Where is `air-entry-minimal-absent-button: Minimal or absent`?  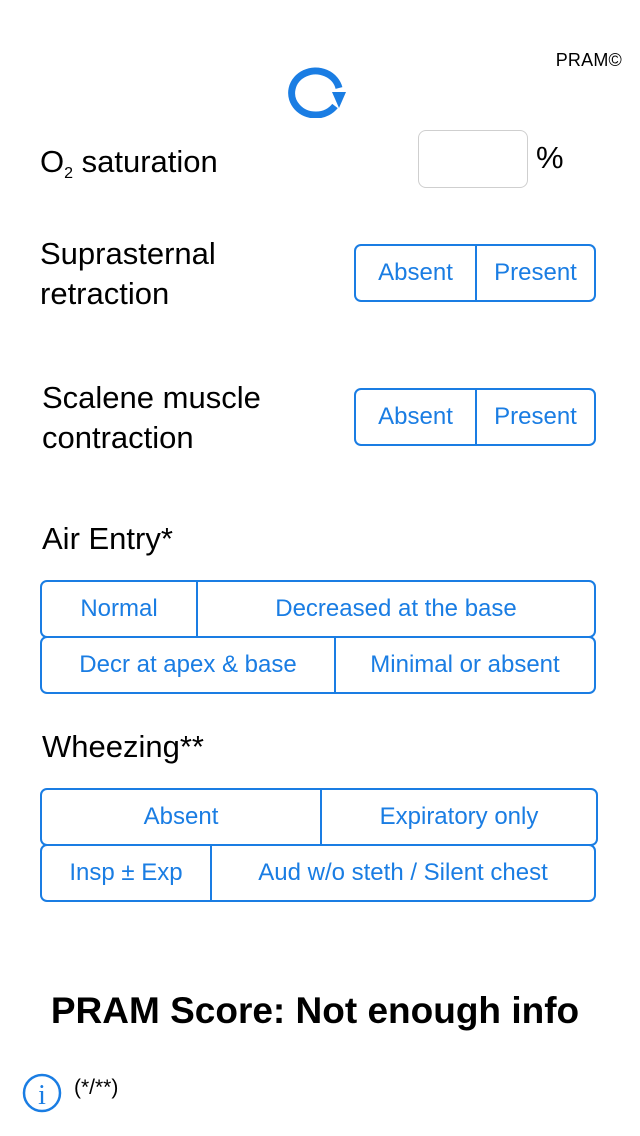
air-entry-minimal-absent-button: Minimal or absent is located at coordinates (464, 665).